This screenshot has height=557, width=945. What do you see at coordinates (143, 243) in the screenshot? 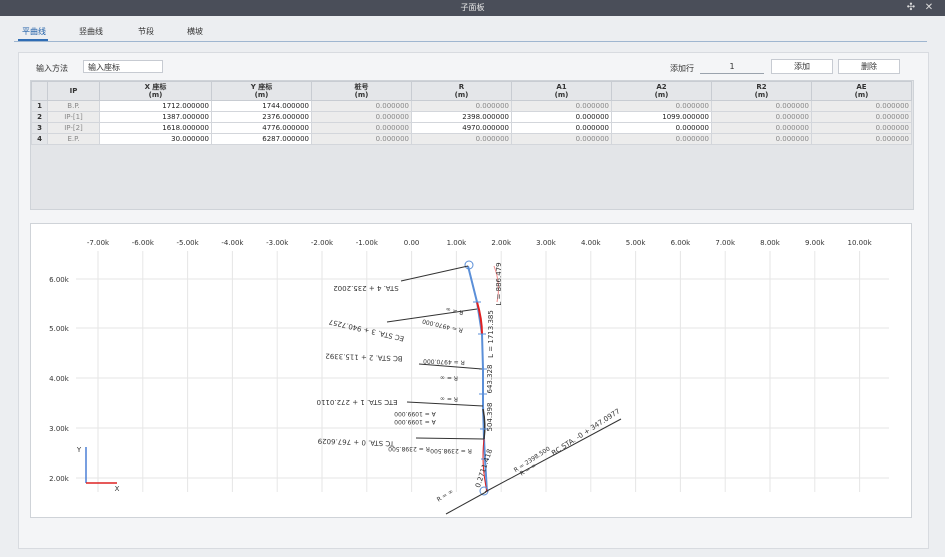
I see `x-tick-label: -6.00k` at bounding box center [143, 243].